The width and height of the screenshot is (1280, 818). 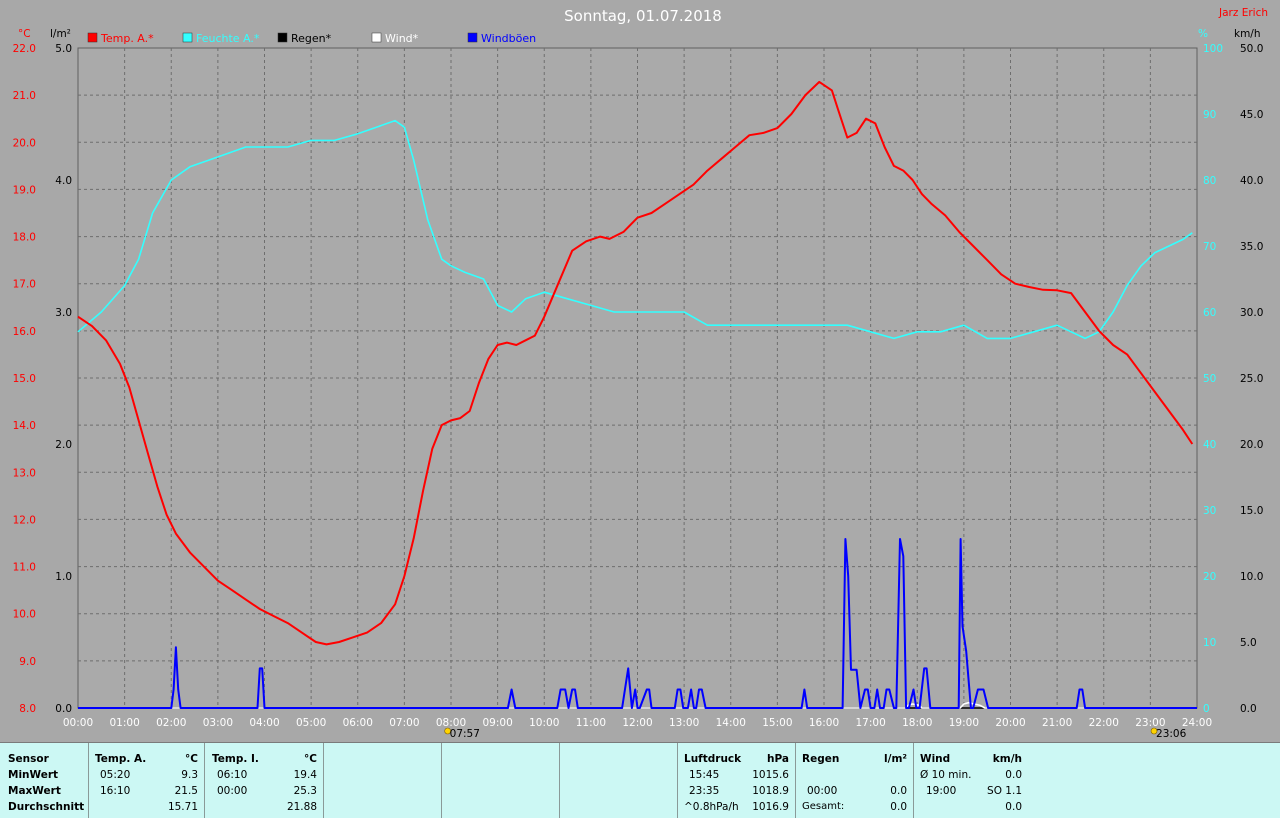 I want to click on time-tick-label: 09:00, so click(x=497, y=723).